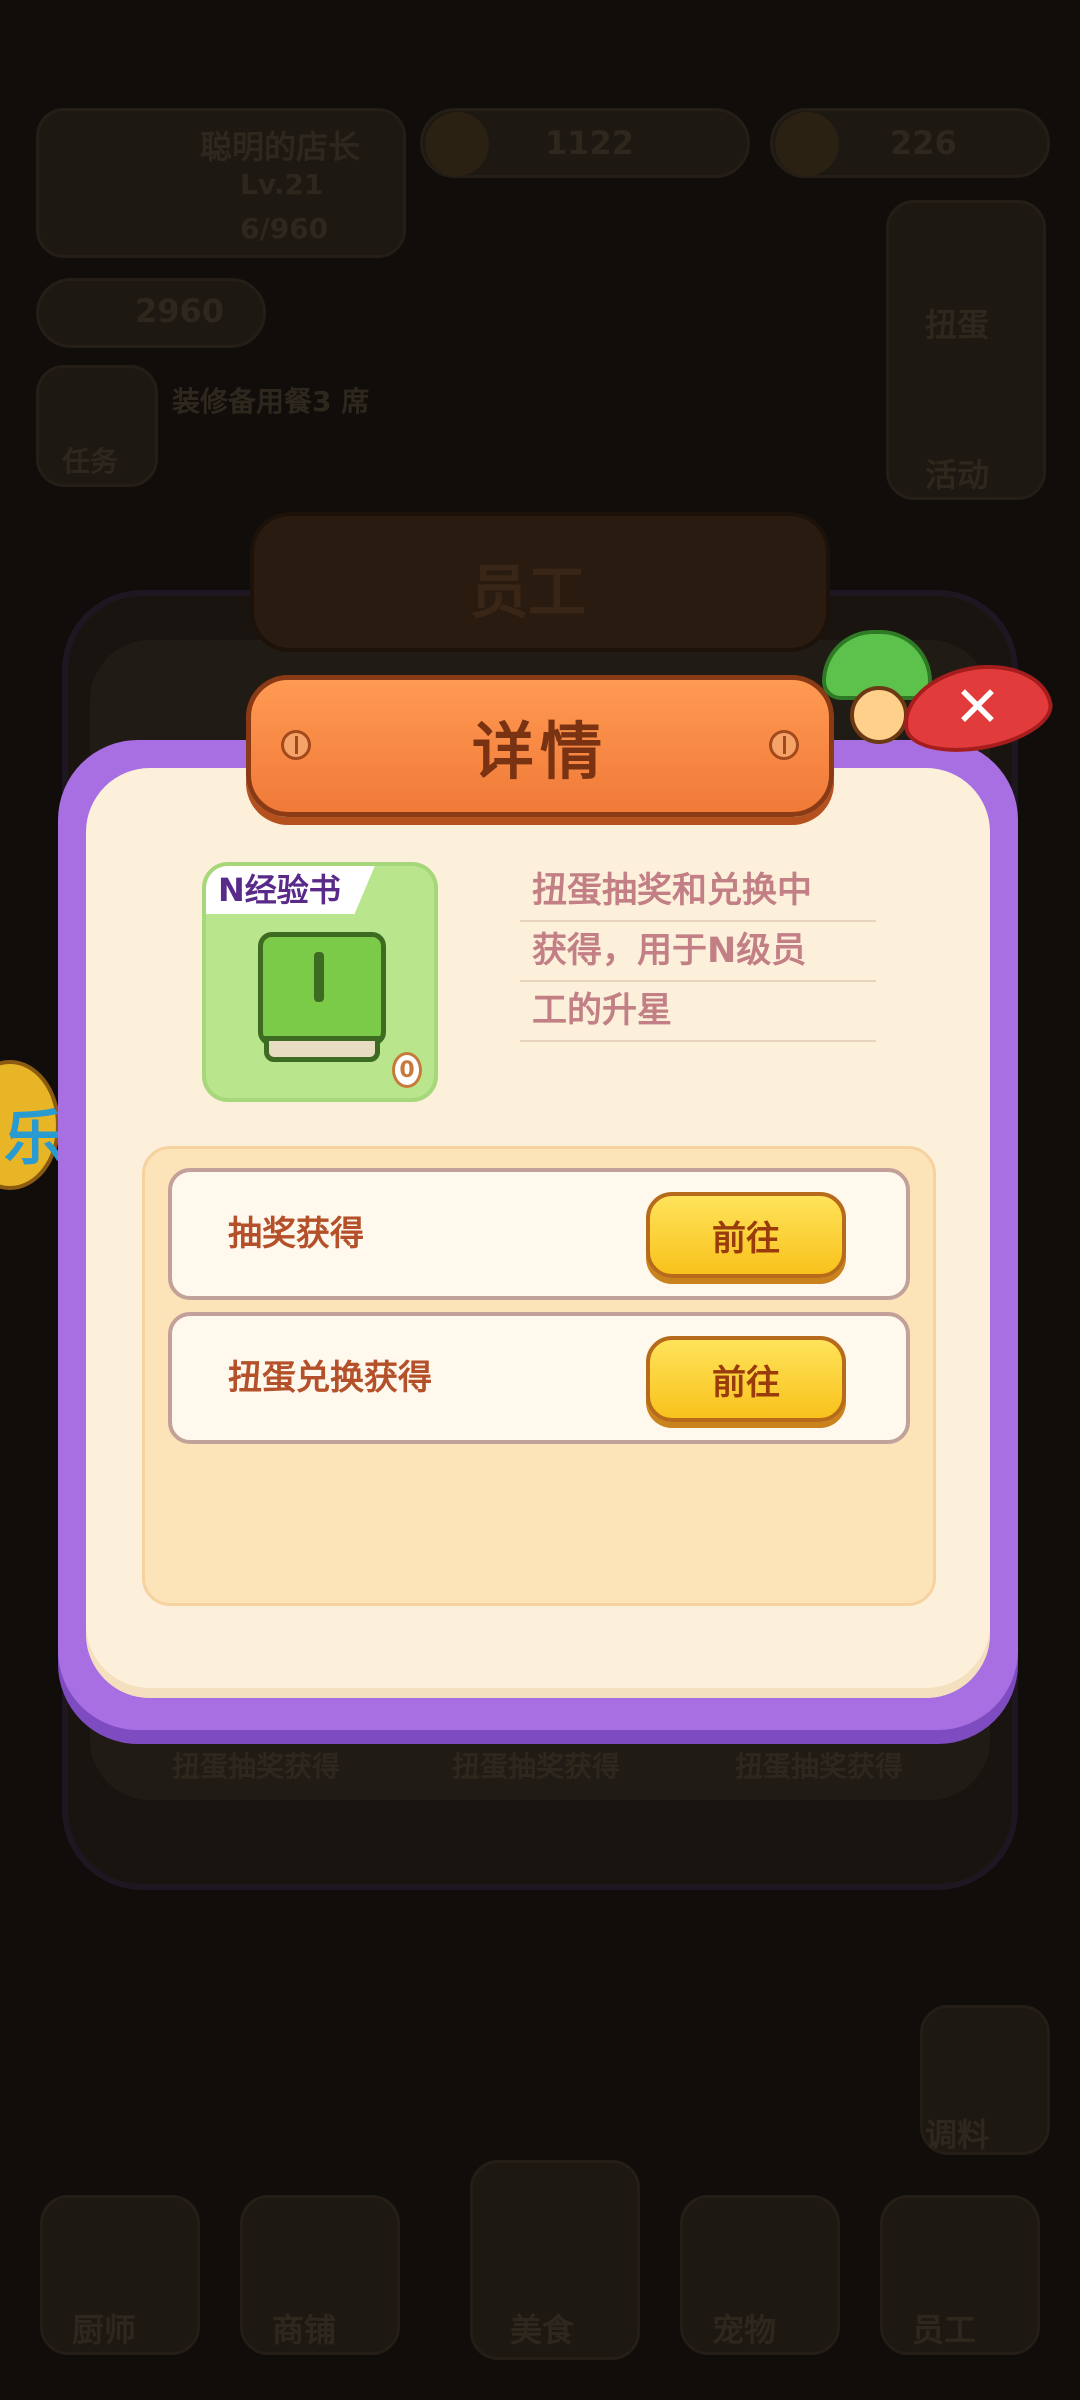 Image resolution: width=1080 pixels, height=2400 pixels. Describe the element at coordinates (944, 2330) in the screenshot. I see `nav-staff-label: 员工` at that location.